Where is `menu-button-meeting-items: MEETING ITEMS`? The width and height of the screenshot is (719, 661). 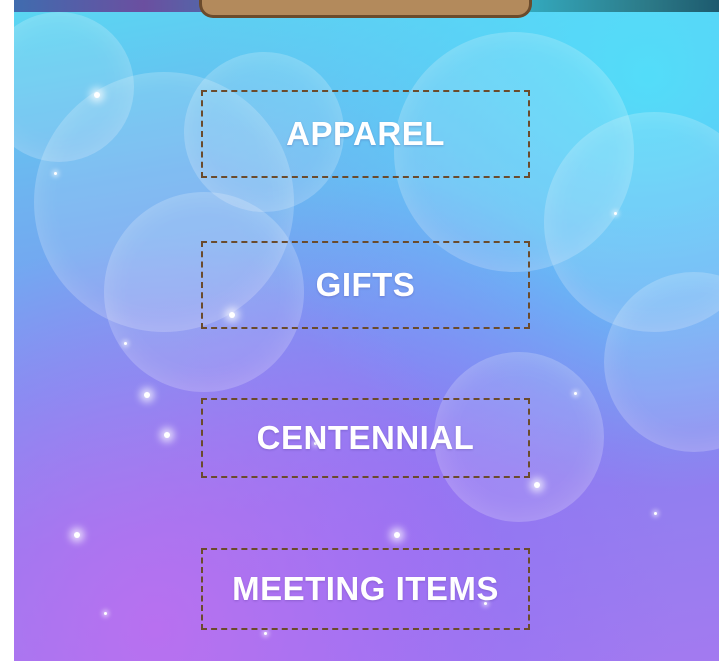 menu-button-meeting-items: MEETING ITEMS is located at coordinates (365, 589).